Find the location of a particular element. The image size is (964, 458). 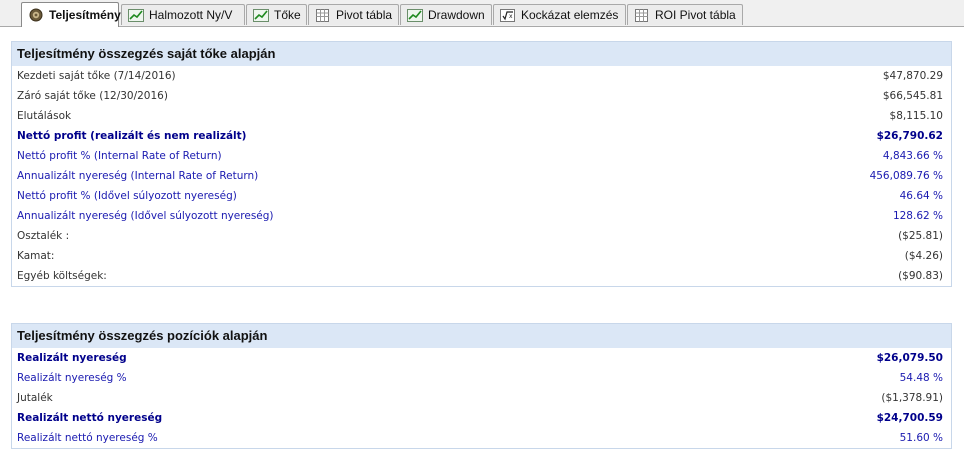

table-row: Egyéb költségek: ($90.83) is located at coordinates (481, 276).